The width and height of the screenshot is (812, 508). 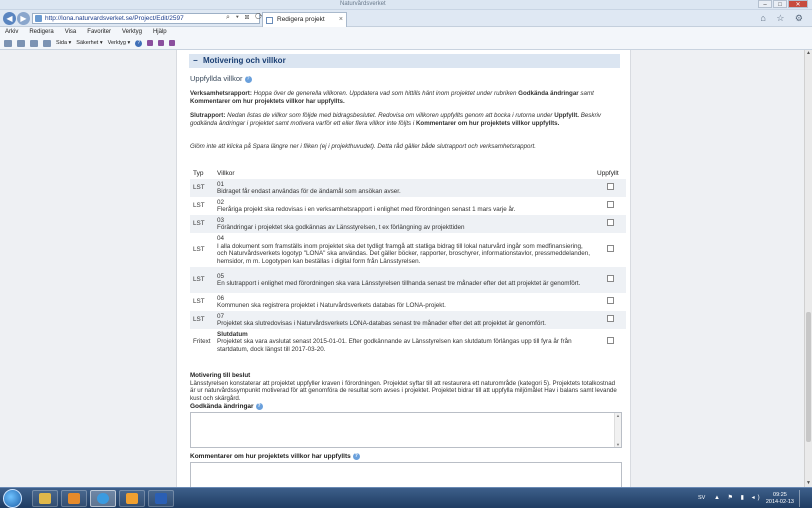 What do you see at coordinates (99, 32) in the screenshot?
I see `menu-favoriter: Favoriter` at bounding box center [99, 32].